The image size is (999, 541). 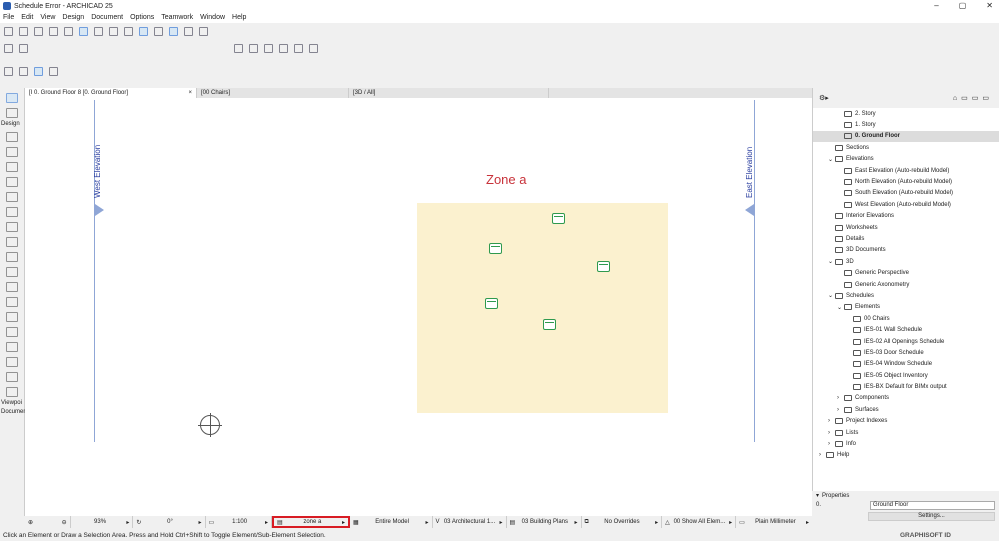 I want to click on opening-tool, so click(x=12, y=392).